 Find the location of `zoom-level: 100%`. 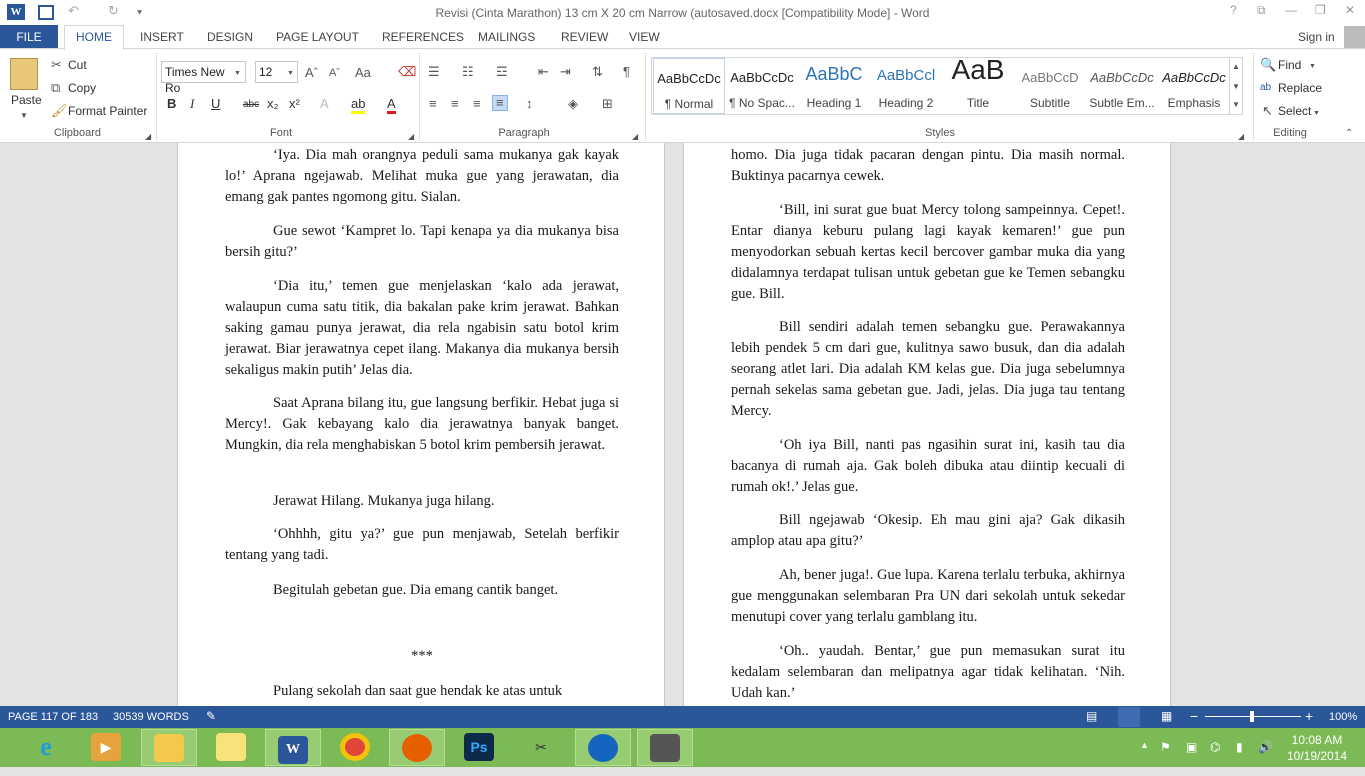

zoom-level: 100% is located at coordinates (1343, 717).